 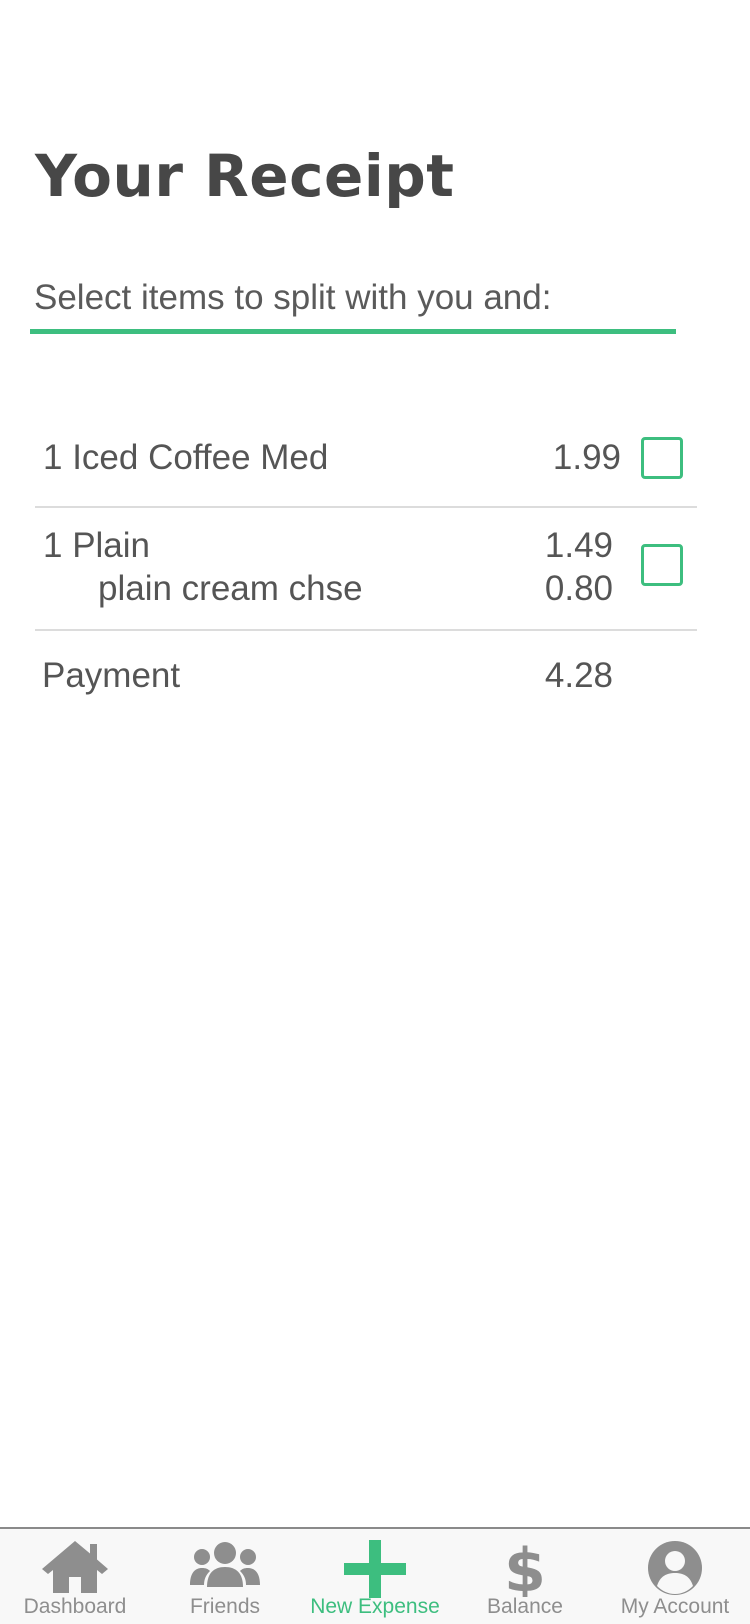 What do you see at coordinates (366, 454) in the screenshot?
I see `receipt-item: 1 Iced Coffee Med 1.99` at bounding box center [366, 454].